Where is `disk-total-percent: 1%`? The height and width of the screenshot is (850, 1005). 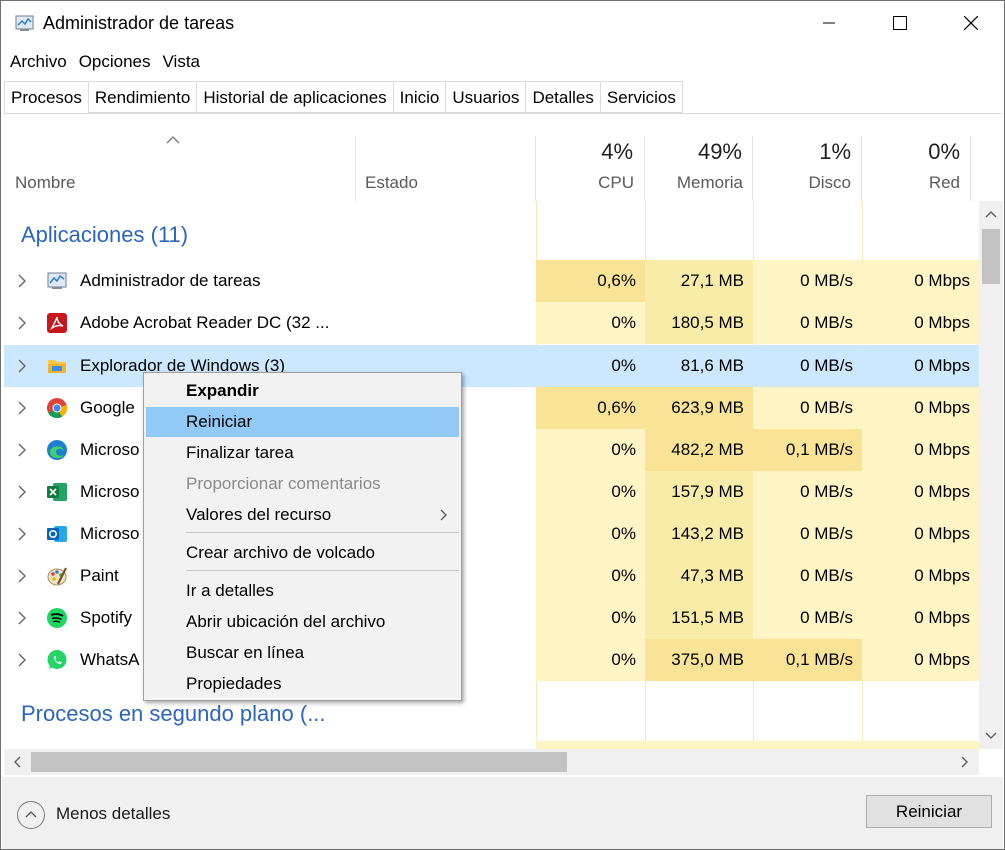
disk-total-percent: 1% is located at coordinates (802, 152).